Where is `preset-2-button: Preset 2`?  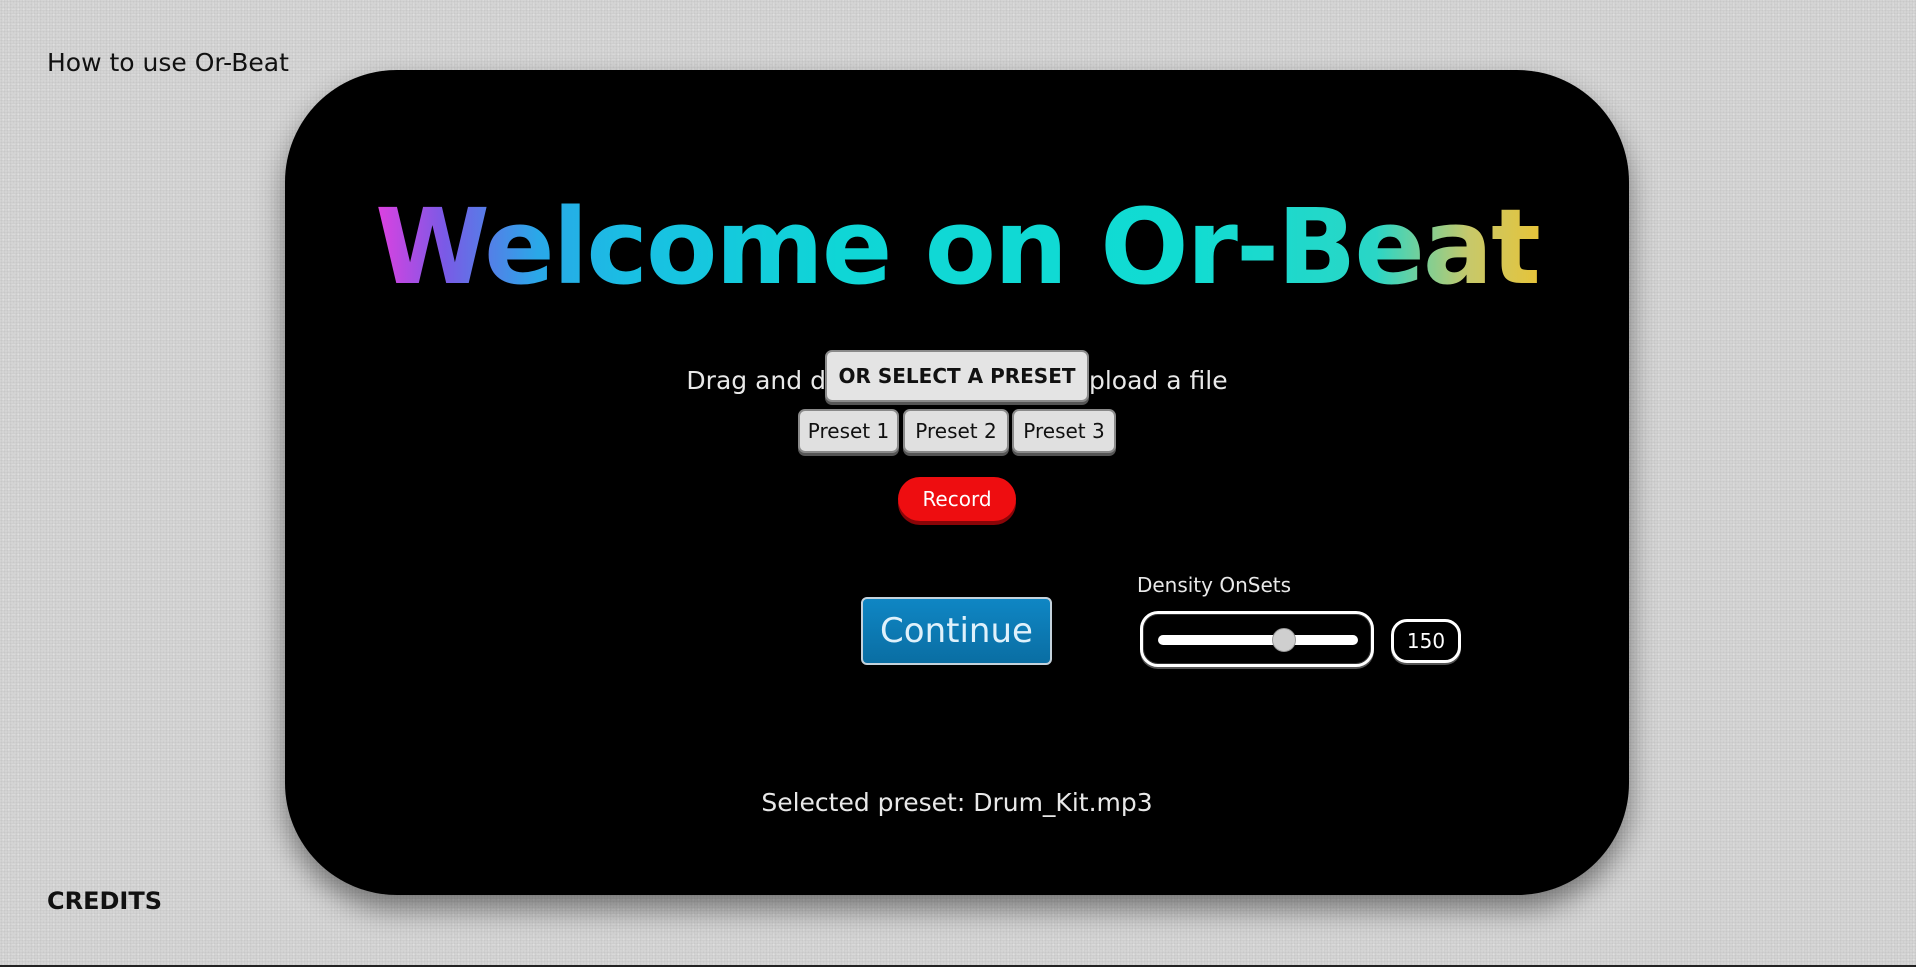 preset-2-button: Preset 2 is located at coordinates (956, 431).